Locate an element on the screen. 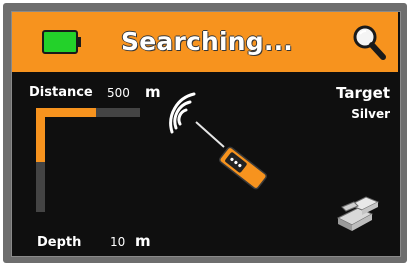 The height and width of the screenshot is (266, 410). depth-label: Depth is located at coordinates (59, 242).